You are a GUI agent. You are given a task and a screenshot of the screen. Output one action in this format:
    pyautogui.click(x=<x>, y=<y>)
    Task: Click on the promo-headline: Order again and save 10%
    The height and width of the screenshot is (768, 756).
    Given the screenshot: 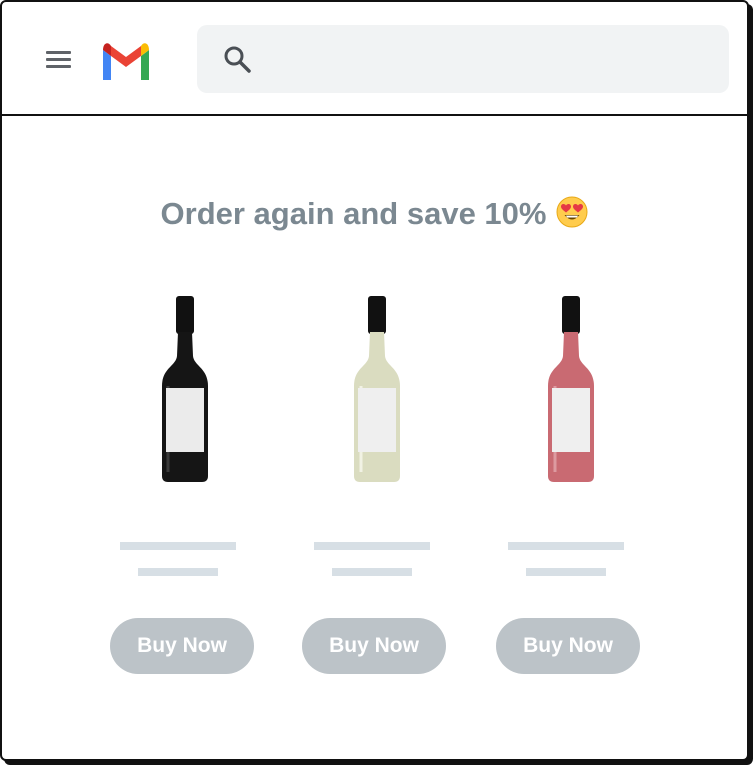 What is the action you would take?
    pyautogui.click(x=374, y=214)
    